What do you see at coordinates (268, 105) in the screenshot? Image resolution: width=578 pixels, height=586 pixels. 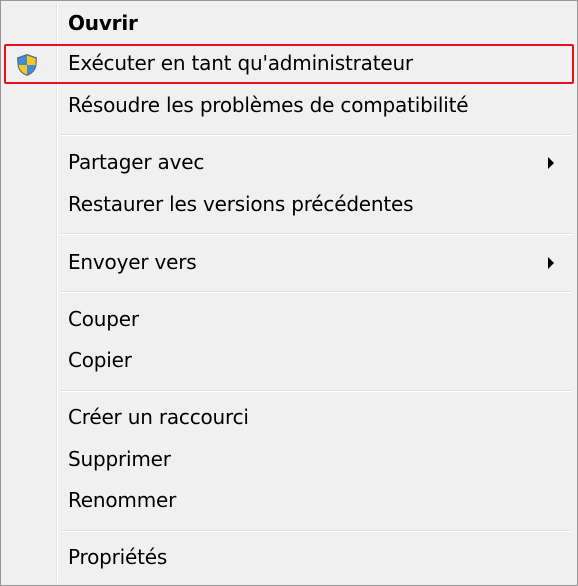 I see `menu-item-label: Résoudre les problèmes de compatibilité` at bounding box center [268, 105].